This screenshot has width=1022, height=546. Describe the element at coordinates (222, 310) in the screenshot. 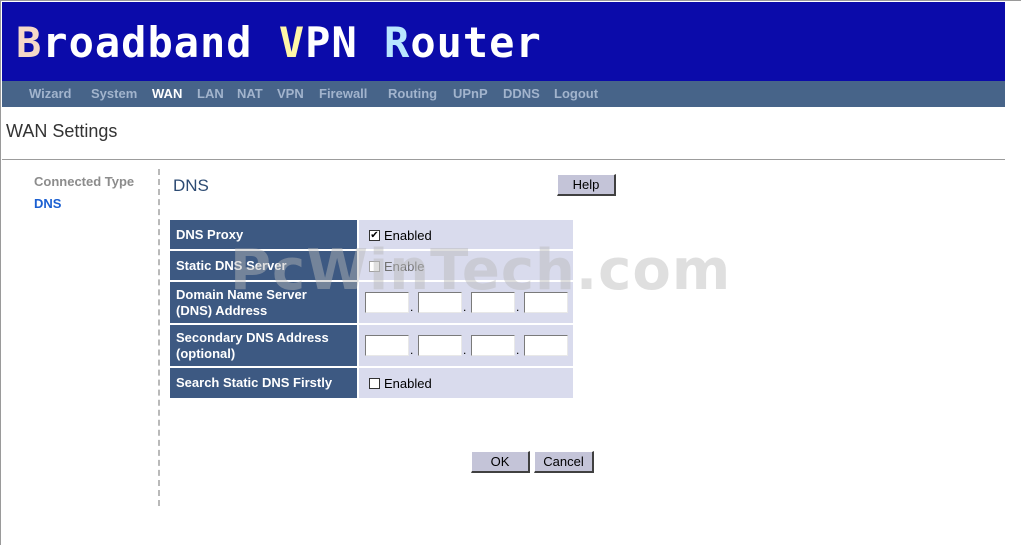

I see `domain-name-server-label-line2: (DNS) Address` at that location.